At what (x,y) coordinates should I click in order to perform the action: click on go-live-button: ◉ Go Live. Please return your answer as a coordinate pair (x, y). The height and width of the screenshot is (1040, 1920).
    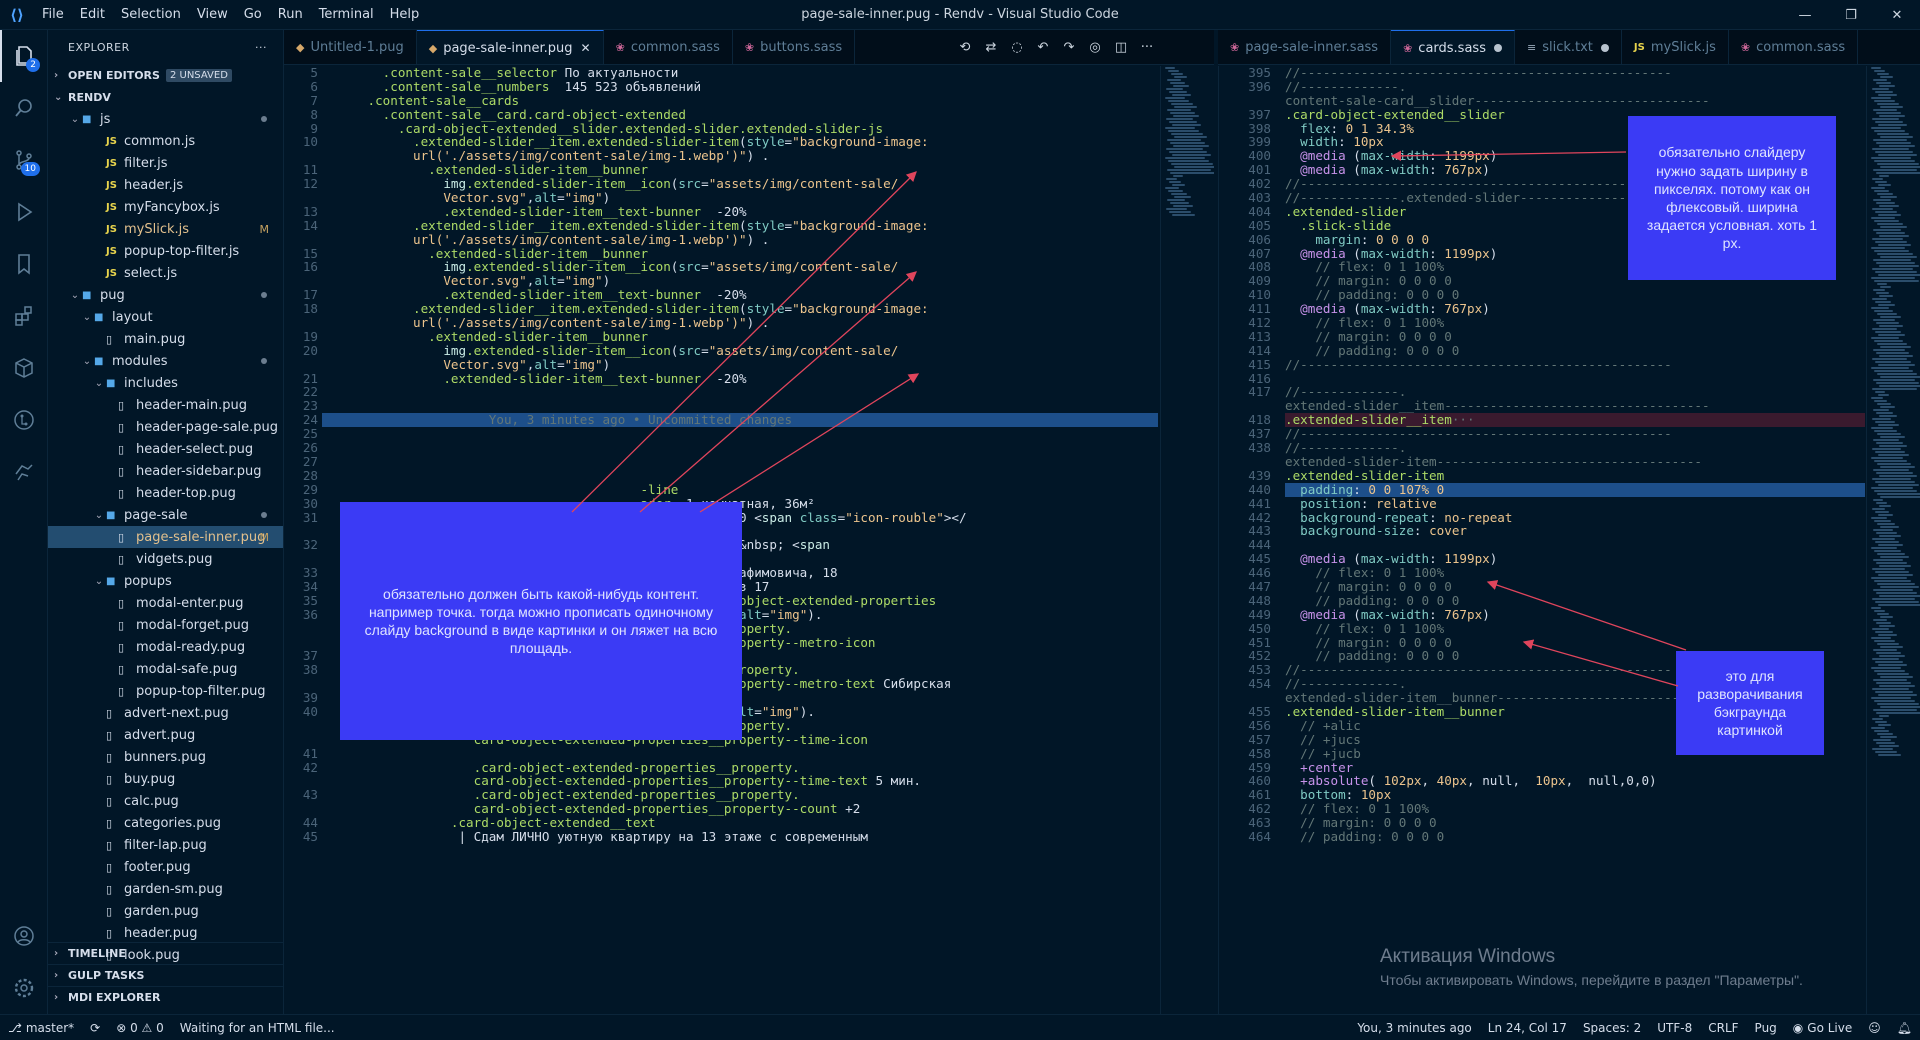
    Looking at the image, I should click on (1822, 1028).